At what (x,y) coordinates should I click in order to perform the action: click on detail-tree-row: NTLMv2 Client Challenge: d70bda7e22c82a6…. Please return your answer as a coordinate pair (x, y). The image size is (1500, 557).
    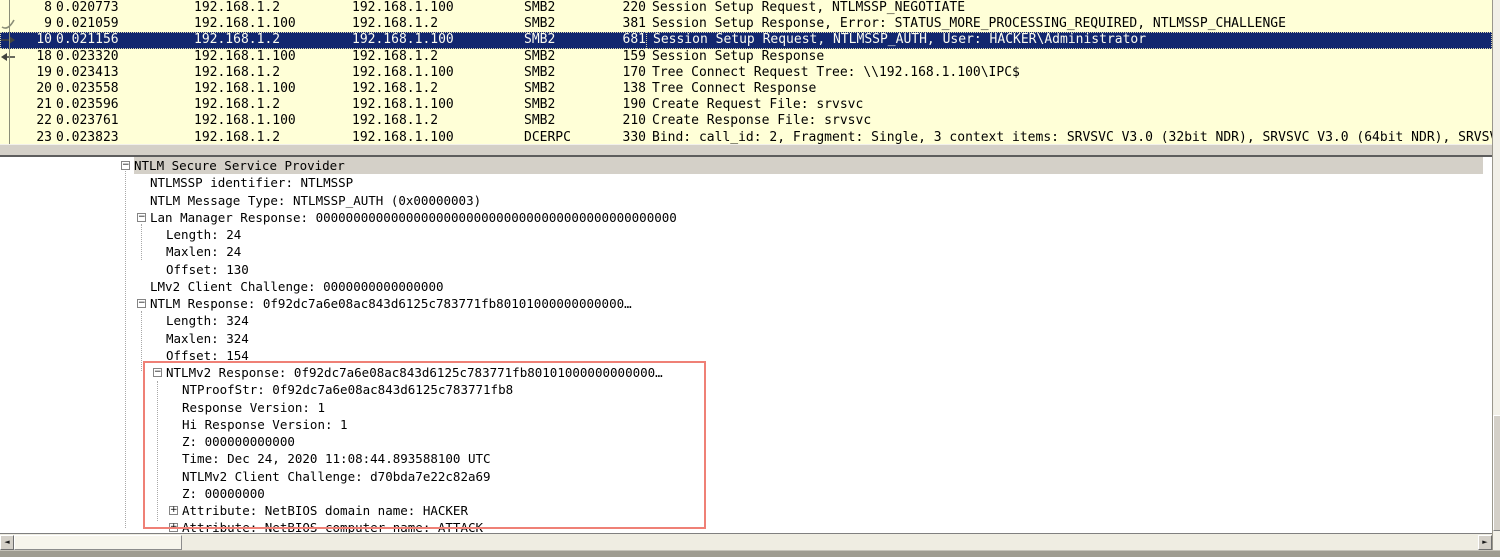
    Looking at the image, I should click on (741, 476).